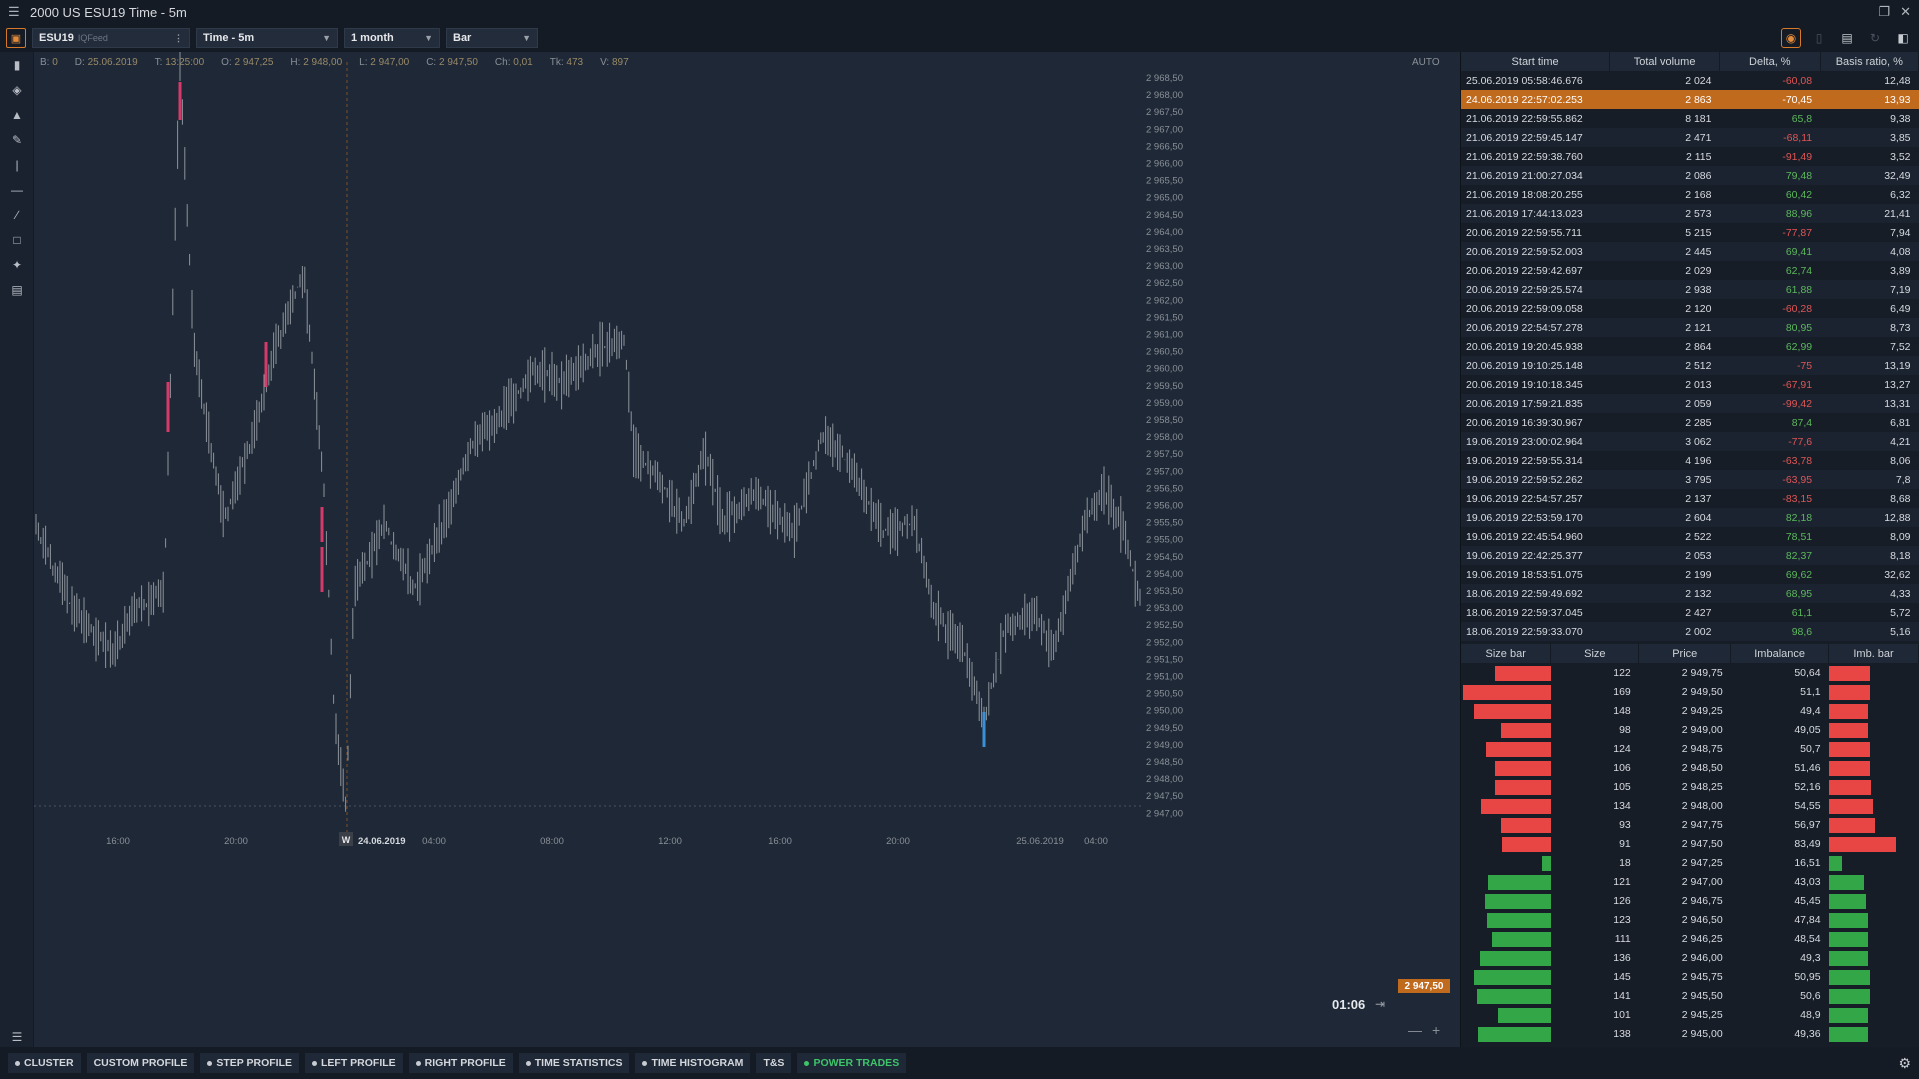 Image resolution: width=1919 pixels, height=1079 pixels. Describe the element at coordinates (1690, 308) in the screenshot. I see `table-row: 20.06.2019 22:59:09.058 2 120 -60,28 6,49` at that location.